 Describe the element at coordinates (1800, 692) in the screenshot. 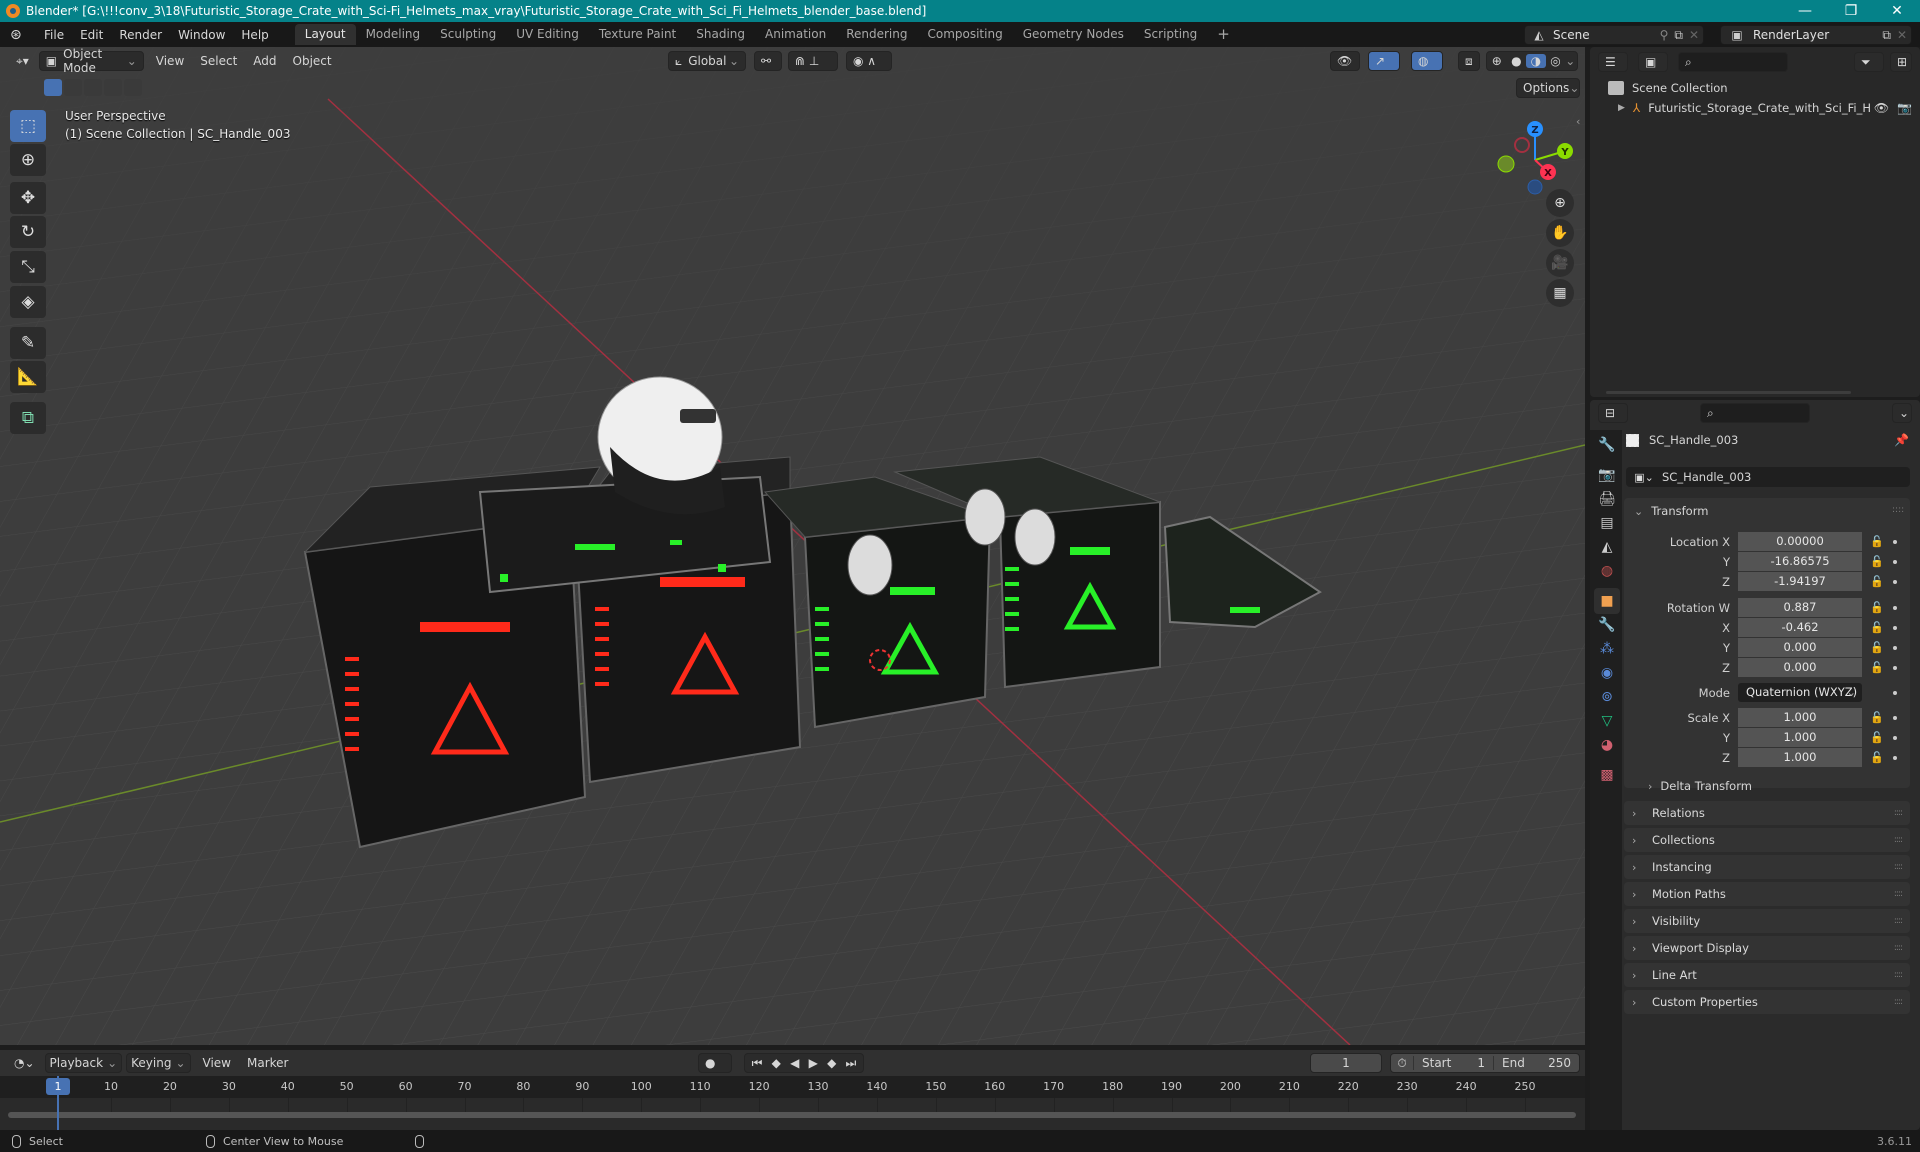

I see `rotation-mode-dropdown: Quaternion (WXYZ) ⌄` at that location.